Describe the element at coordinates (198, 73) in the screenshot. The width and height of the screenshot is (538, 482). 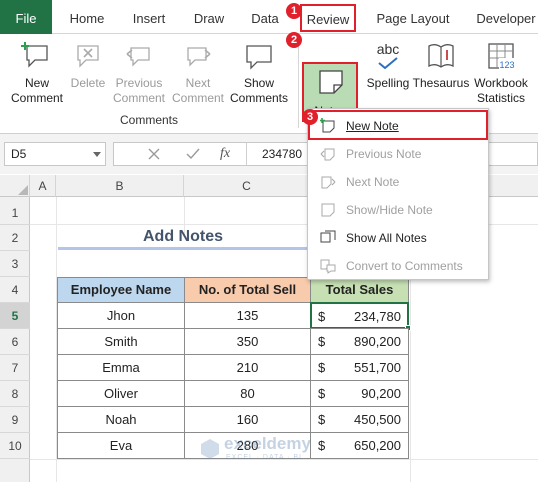
I see `next-comment-button: Next Comment` at that location.